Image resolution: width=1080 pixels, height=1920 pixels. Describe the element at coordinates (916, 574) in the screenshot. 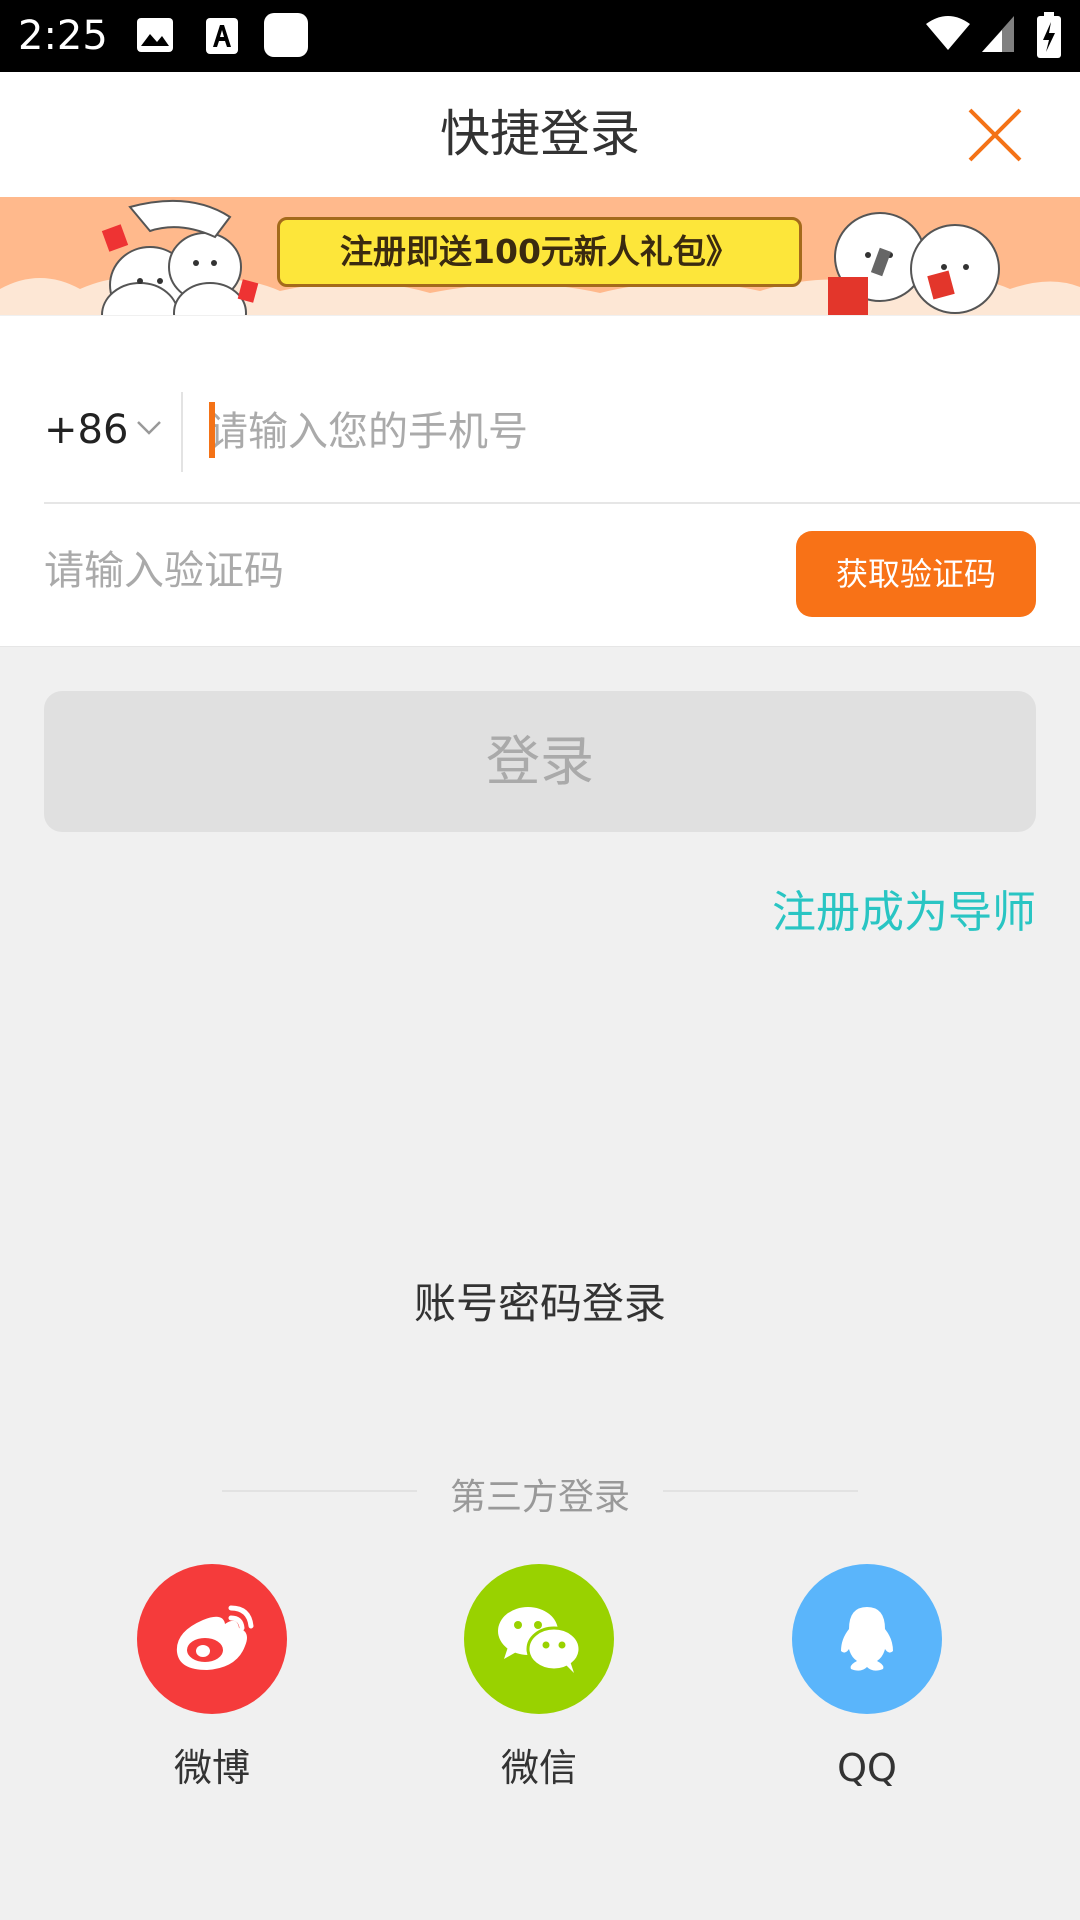

I see `get-code-button: 获取验证码` at that location.